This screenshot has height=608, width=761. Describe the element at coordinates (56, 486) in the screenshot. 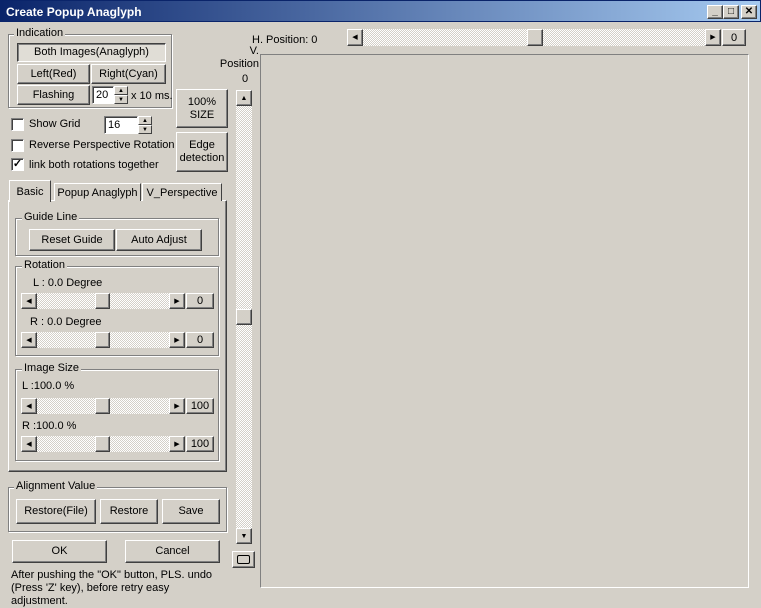

I see `alignment-group-label: Alignment Value` at that location.